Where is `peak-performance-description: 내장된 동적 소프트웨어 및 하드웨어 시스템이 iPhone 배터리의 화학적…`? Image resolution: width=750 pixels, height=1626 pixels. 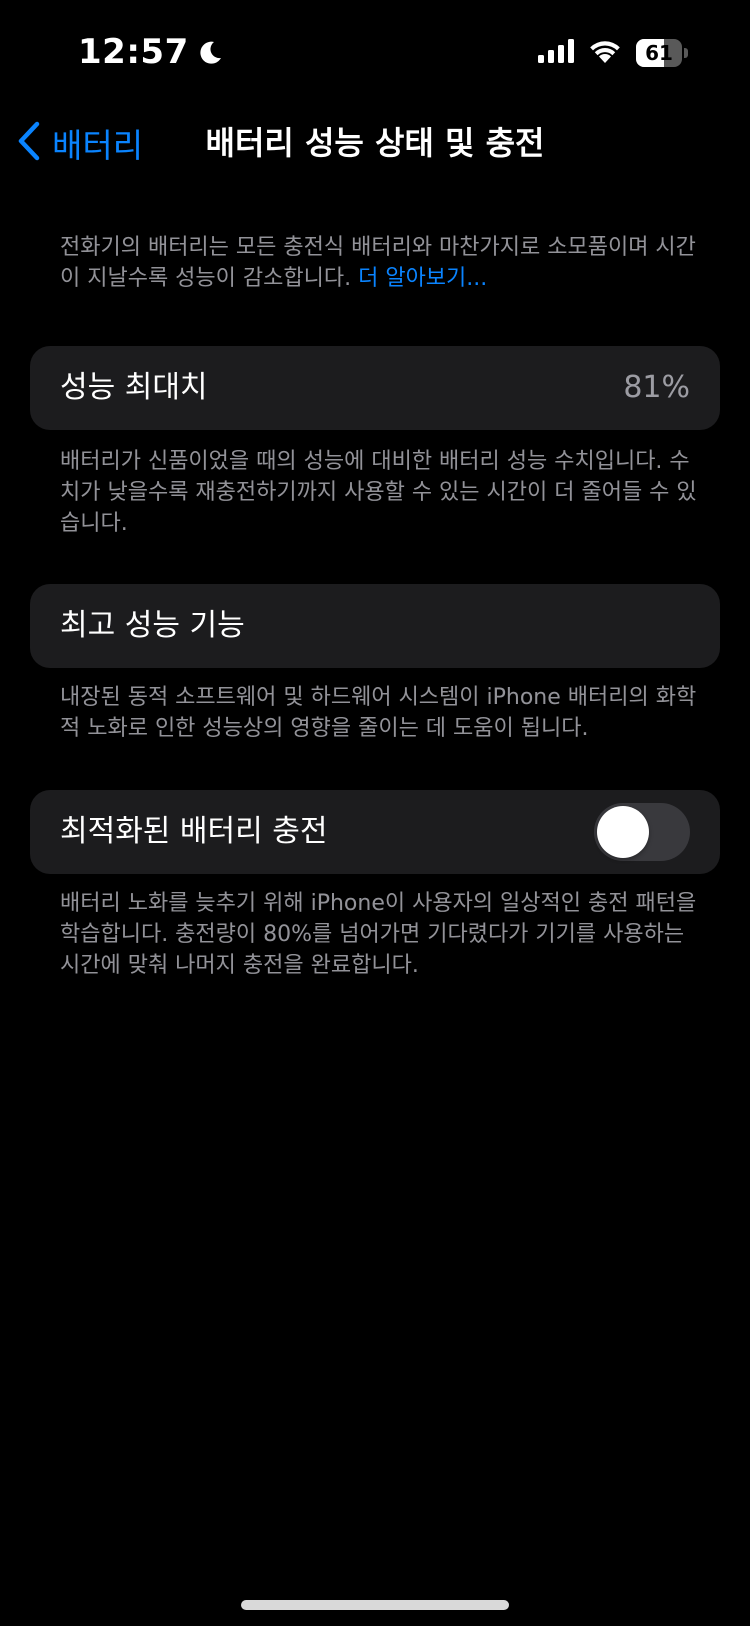
peak-performance-description: 내장된 동적 소프트웨어 및 하드웨어 시스템이 iPhone 배터리의 화학적… is located at coordinates (378, 713).